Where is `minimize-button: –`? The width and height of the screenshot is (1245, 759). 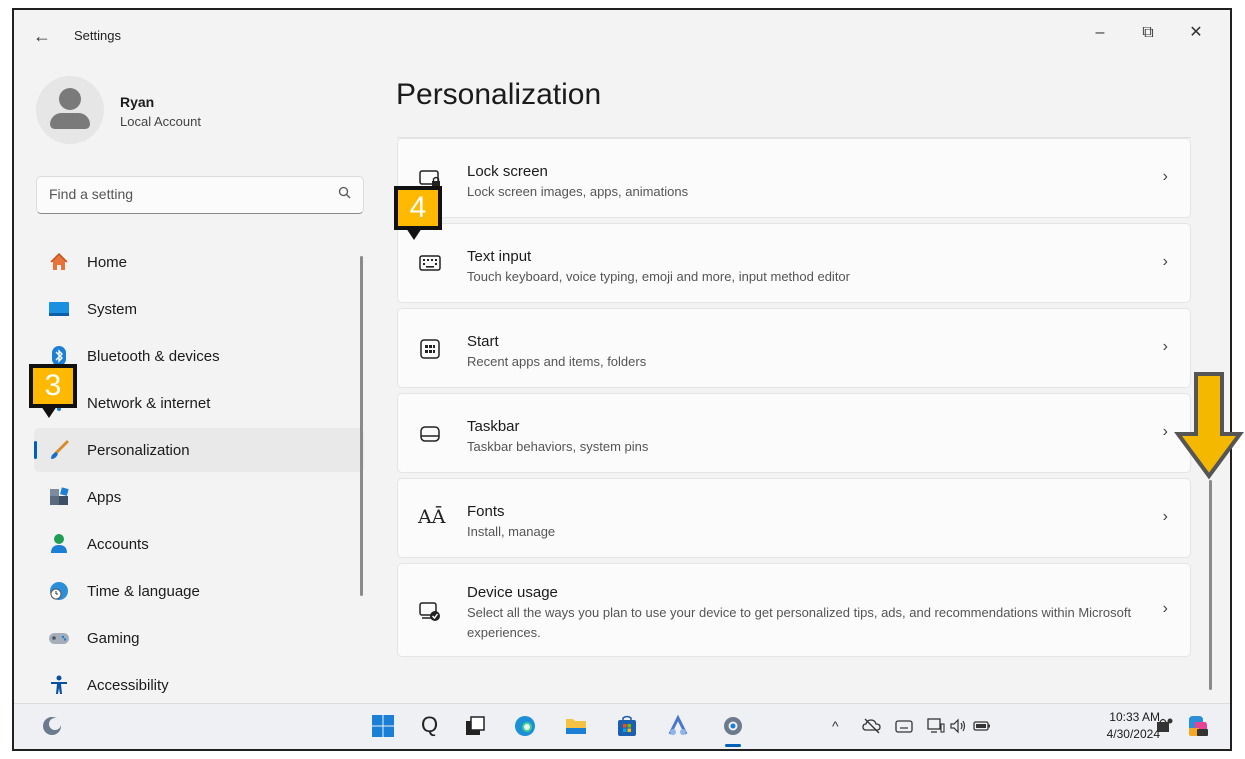 minimize-button: – is located at coordinates (1100, 33).